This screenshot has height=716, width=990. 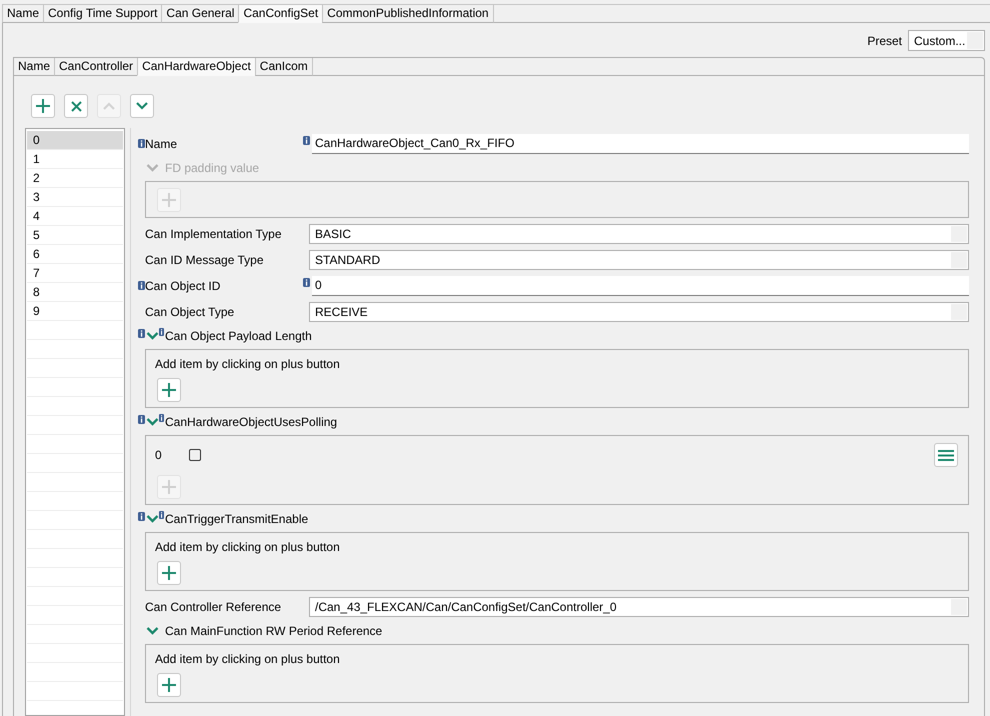 I want to click on dropdown-field: /Can_43_FLEXCAN/Can/CanConfigSet/CanController_0, so click(x=639, y=607).